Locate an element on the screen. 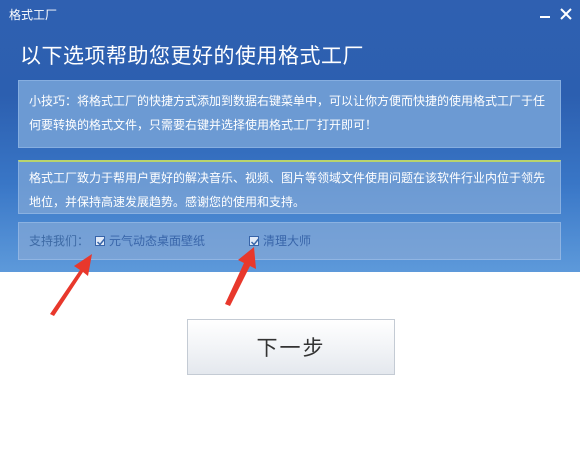 This screenshot has width=580, height=450. wallpaper-checkbox is located at coordinates (100, 241).